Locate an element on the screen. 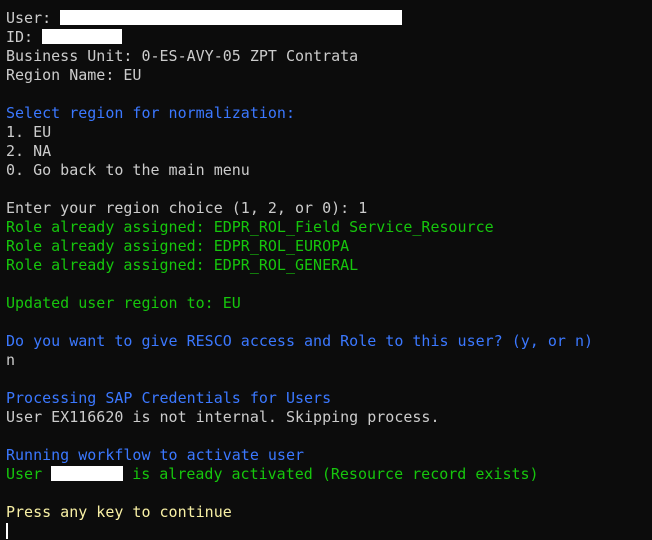 The width and height of the screenshot is (652, 540). cursor-line is located at coordinates (329, 531).